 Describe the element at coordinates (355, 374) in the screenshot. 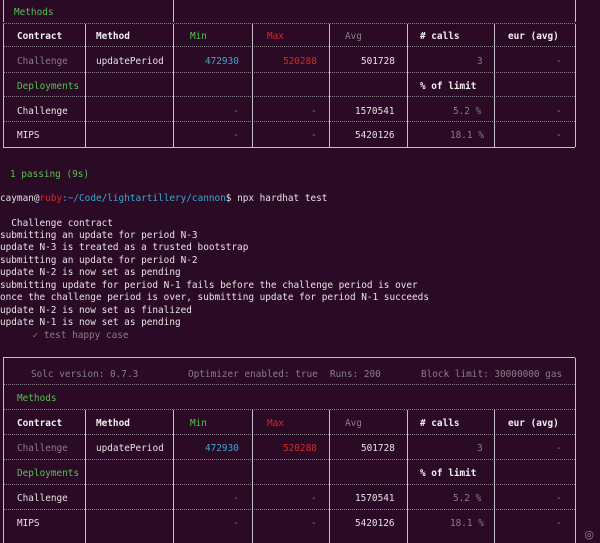

I see `runs-info: Runs: 200` at that location.